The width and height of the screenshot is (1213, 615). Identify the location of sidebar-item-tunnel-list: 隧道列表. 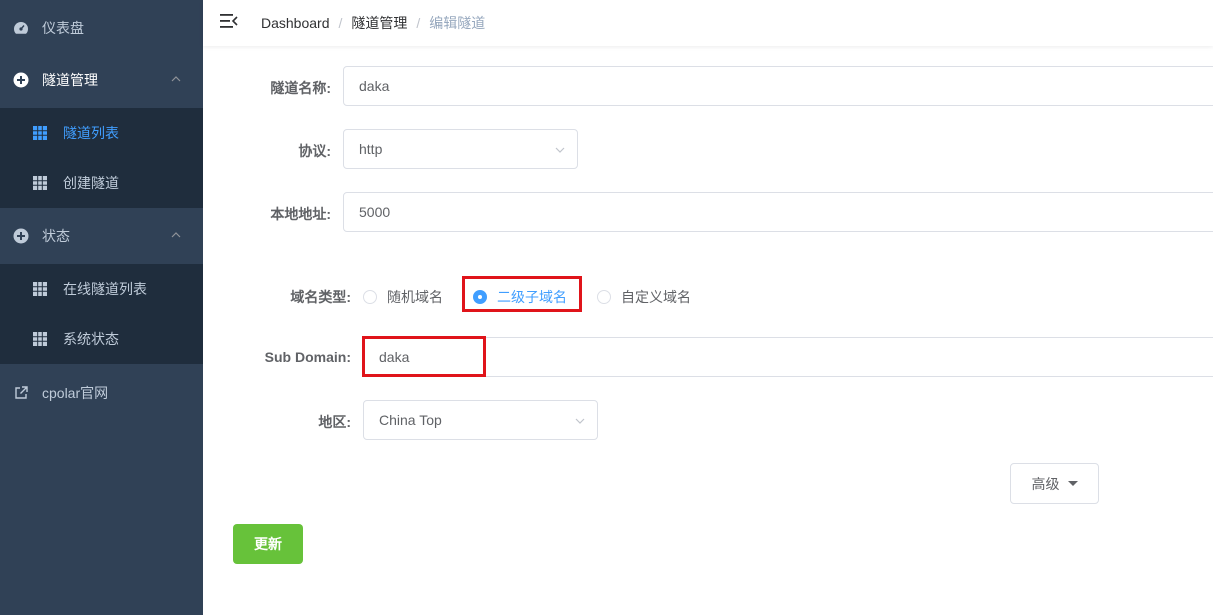
(101, 133).